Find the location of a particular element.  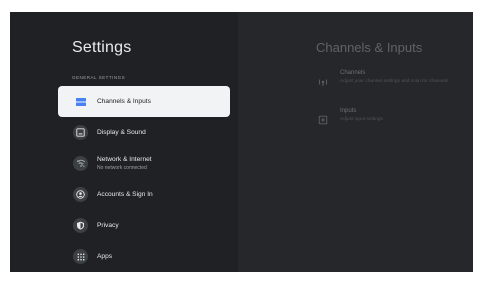

detail-item-name: Inputs is located at coordinates (348, 111).